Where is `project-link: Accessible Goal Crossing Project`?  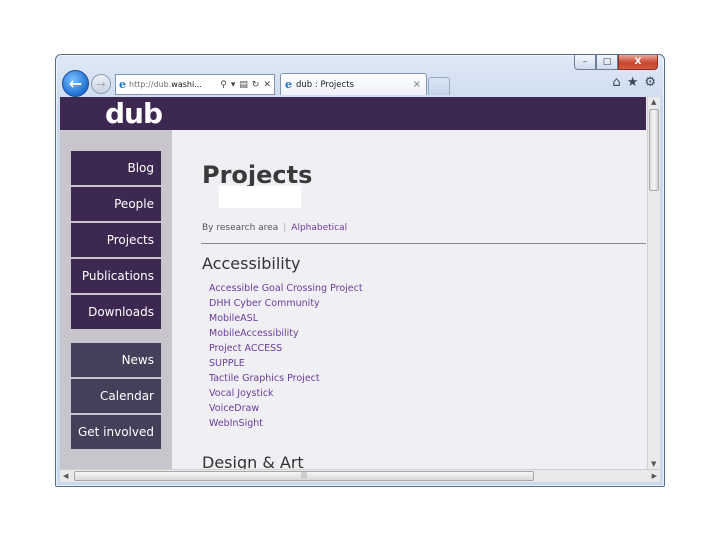 project-link: Accessible Goal Crossing Project is located at coordinates (286, 288).